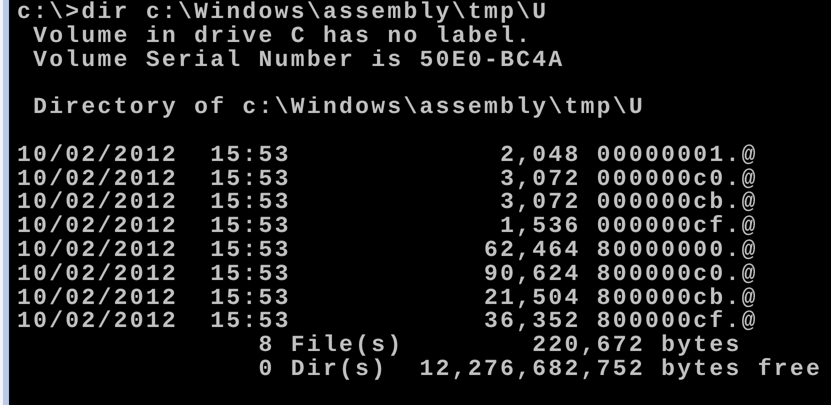  I want to click on console-line: 10/02/2012 15:53 62,464 80000000.@, so click(388, 250).